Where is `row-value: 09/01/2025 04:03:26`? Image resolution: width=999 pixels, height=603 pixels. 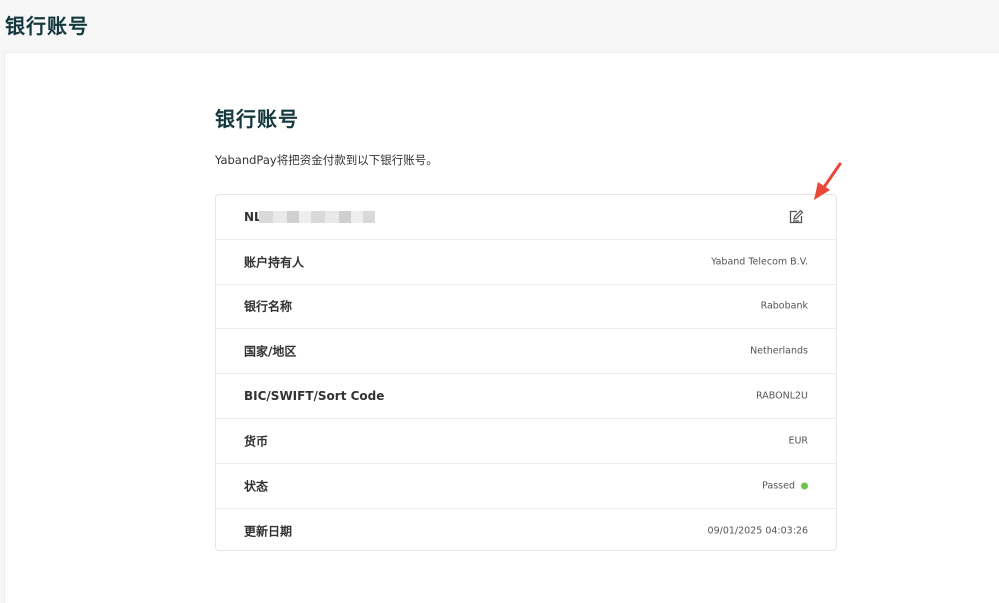 row-value: 09/01/2025 04:03:26 is located at coordinates (757, 531).